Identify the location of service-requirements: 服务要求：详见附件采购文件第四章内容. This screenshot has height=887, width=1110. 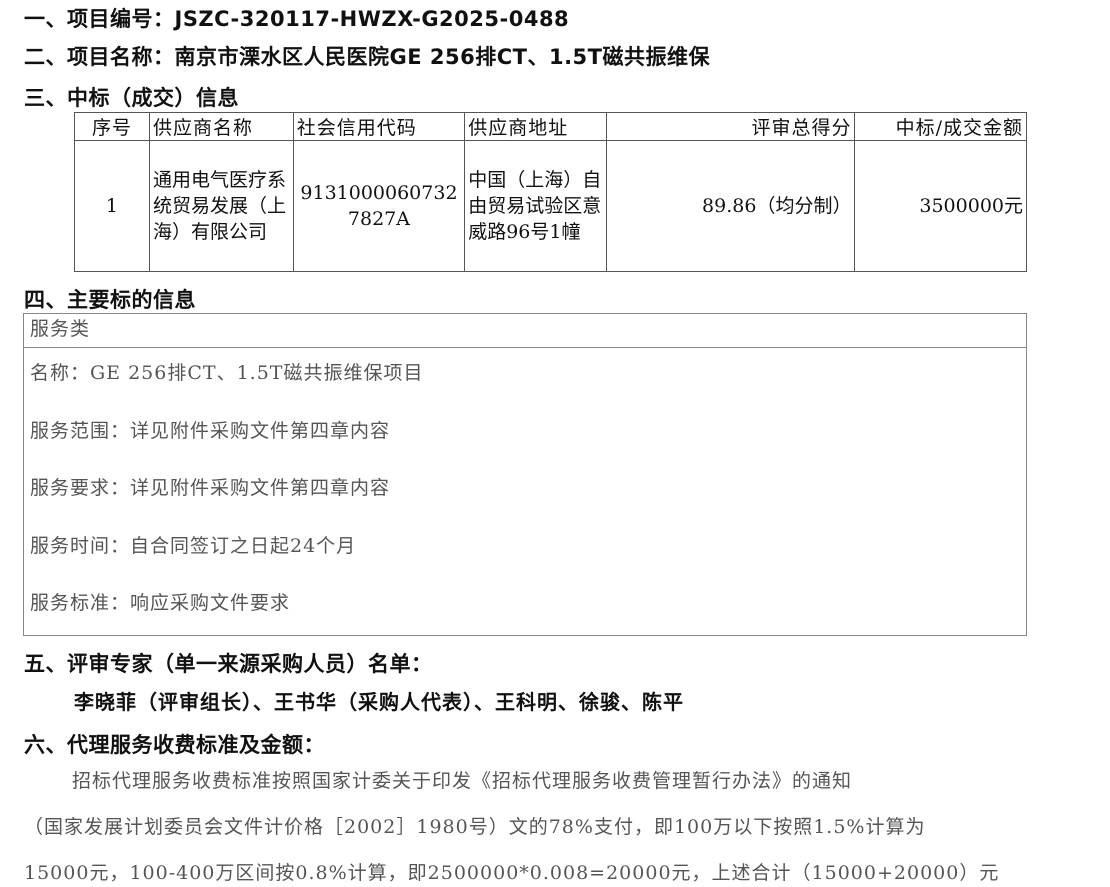
(210, 488).